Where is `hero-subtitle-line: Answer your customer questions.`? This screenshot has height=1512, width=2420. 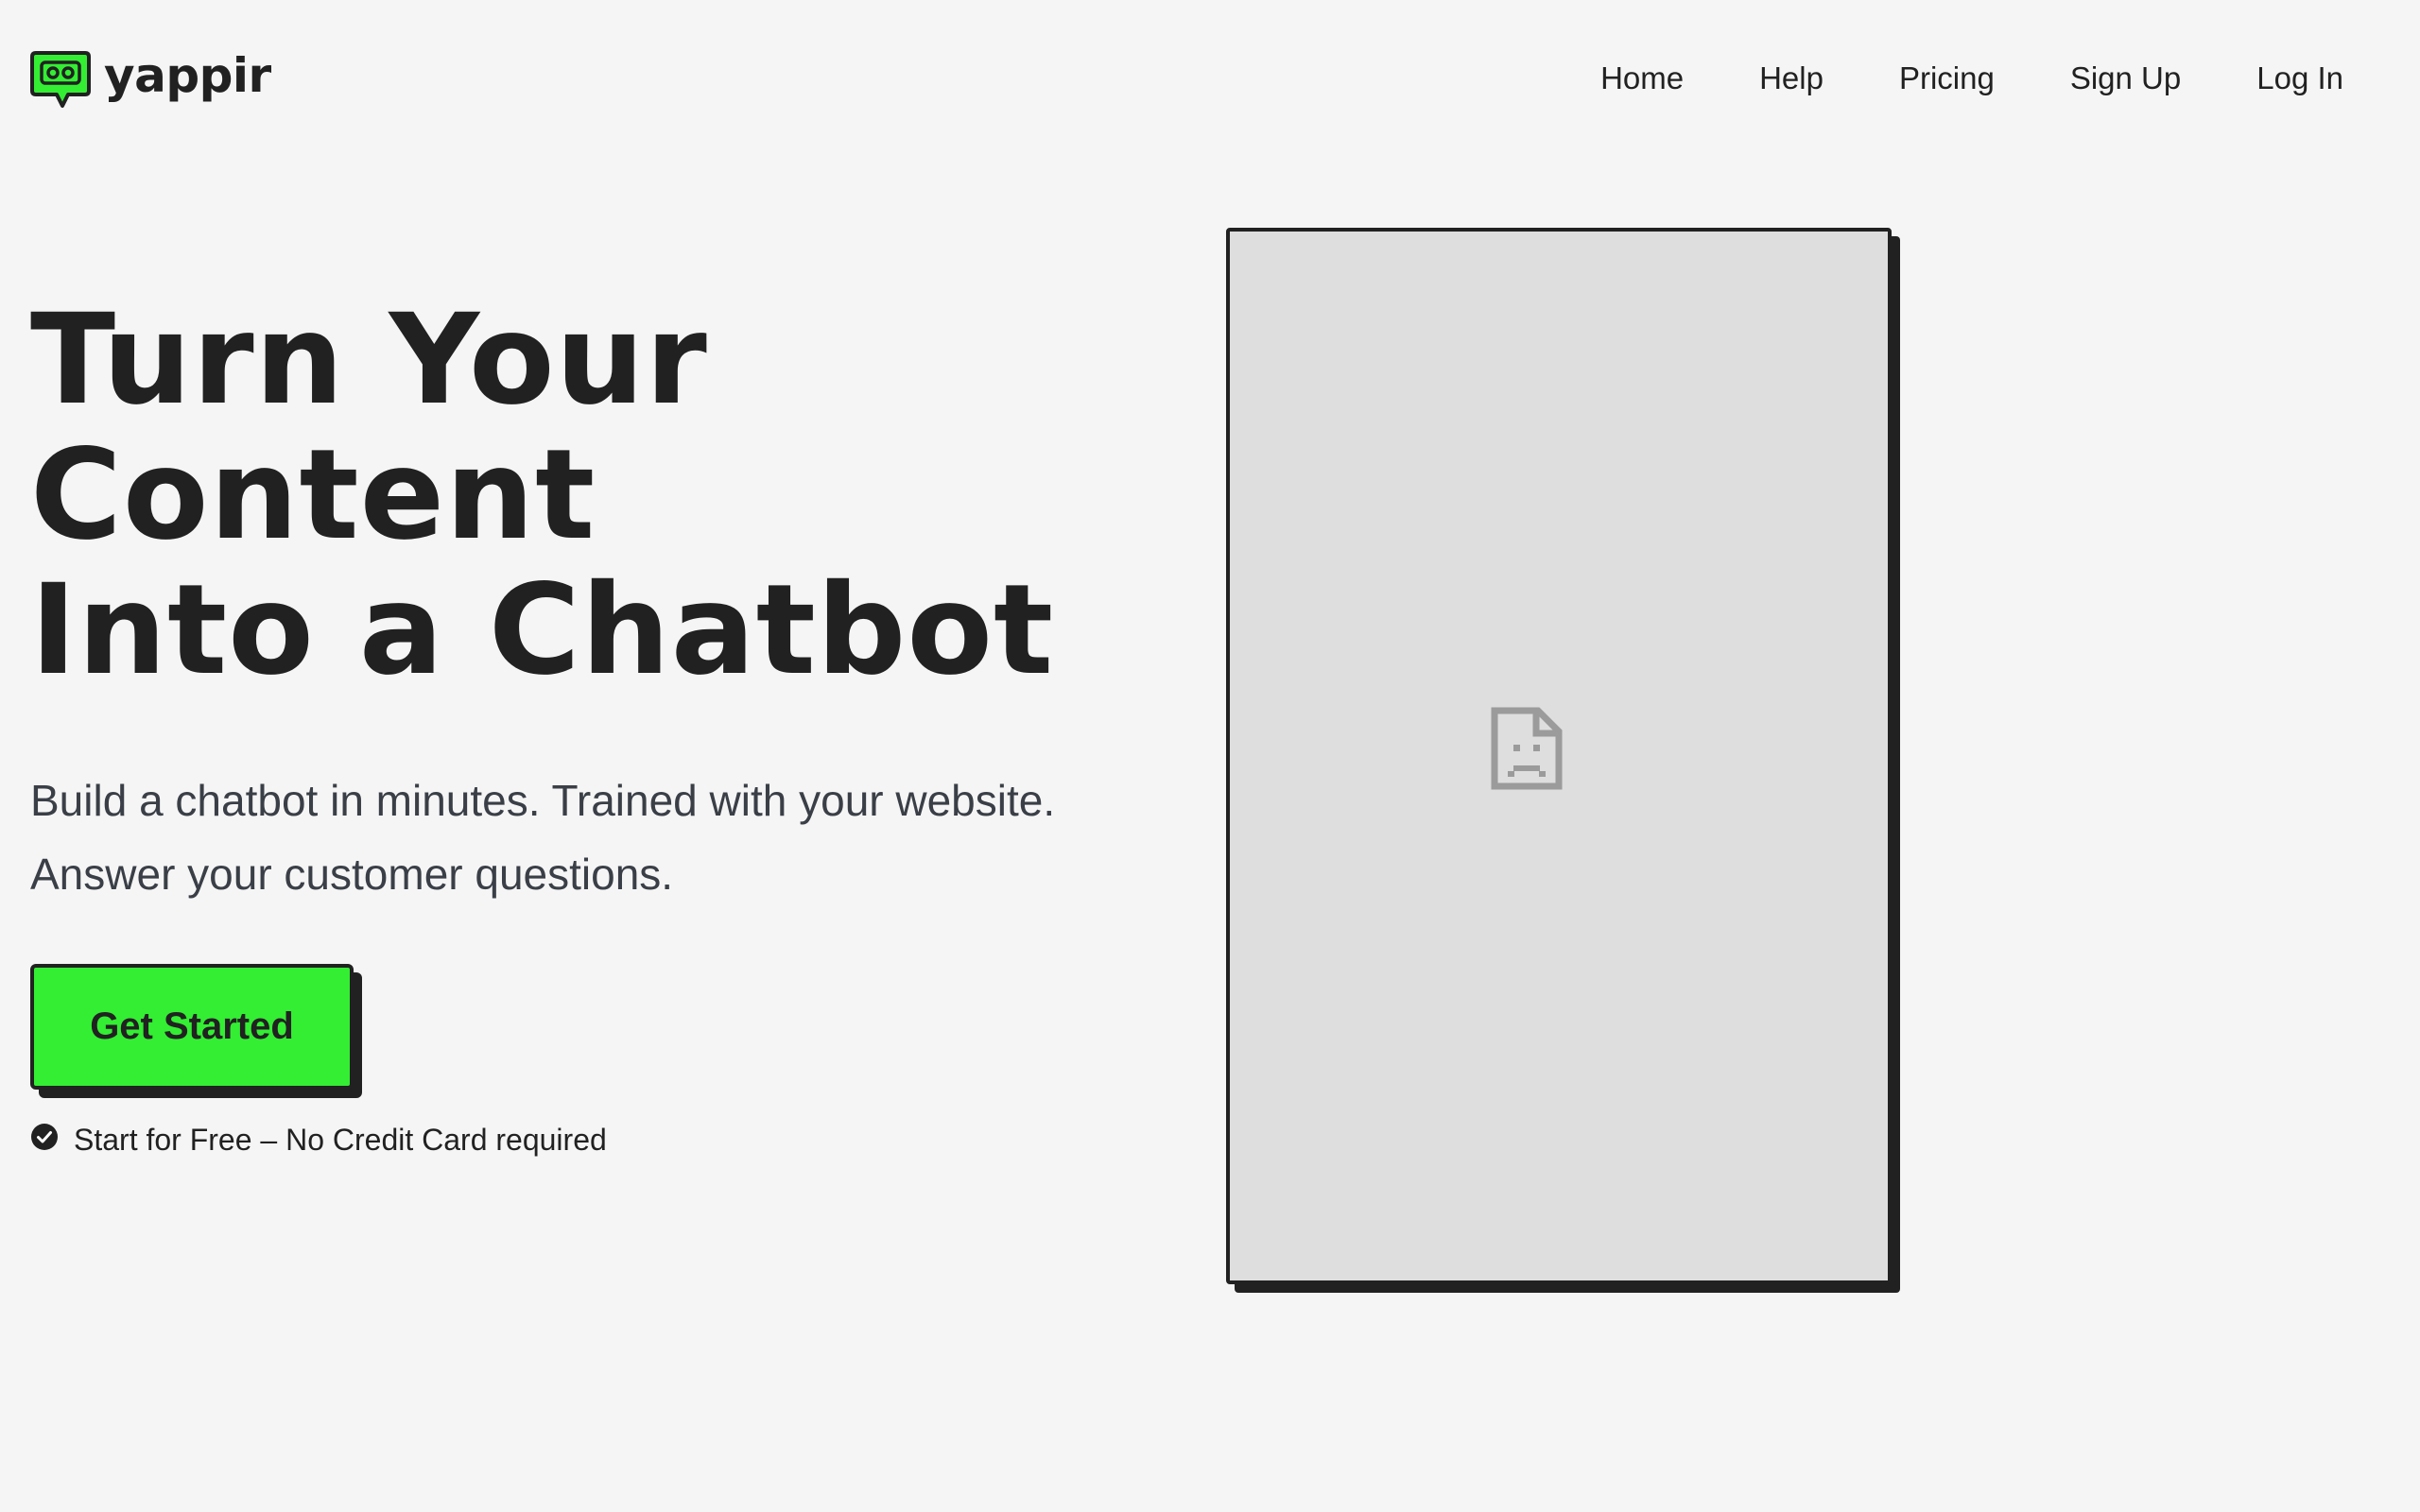
hero-subtitle-line: Answer your customer questions. is located at coordinates (352, 874).